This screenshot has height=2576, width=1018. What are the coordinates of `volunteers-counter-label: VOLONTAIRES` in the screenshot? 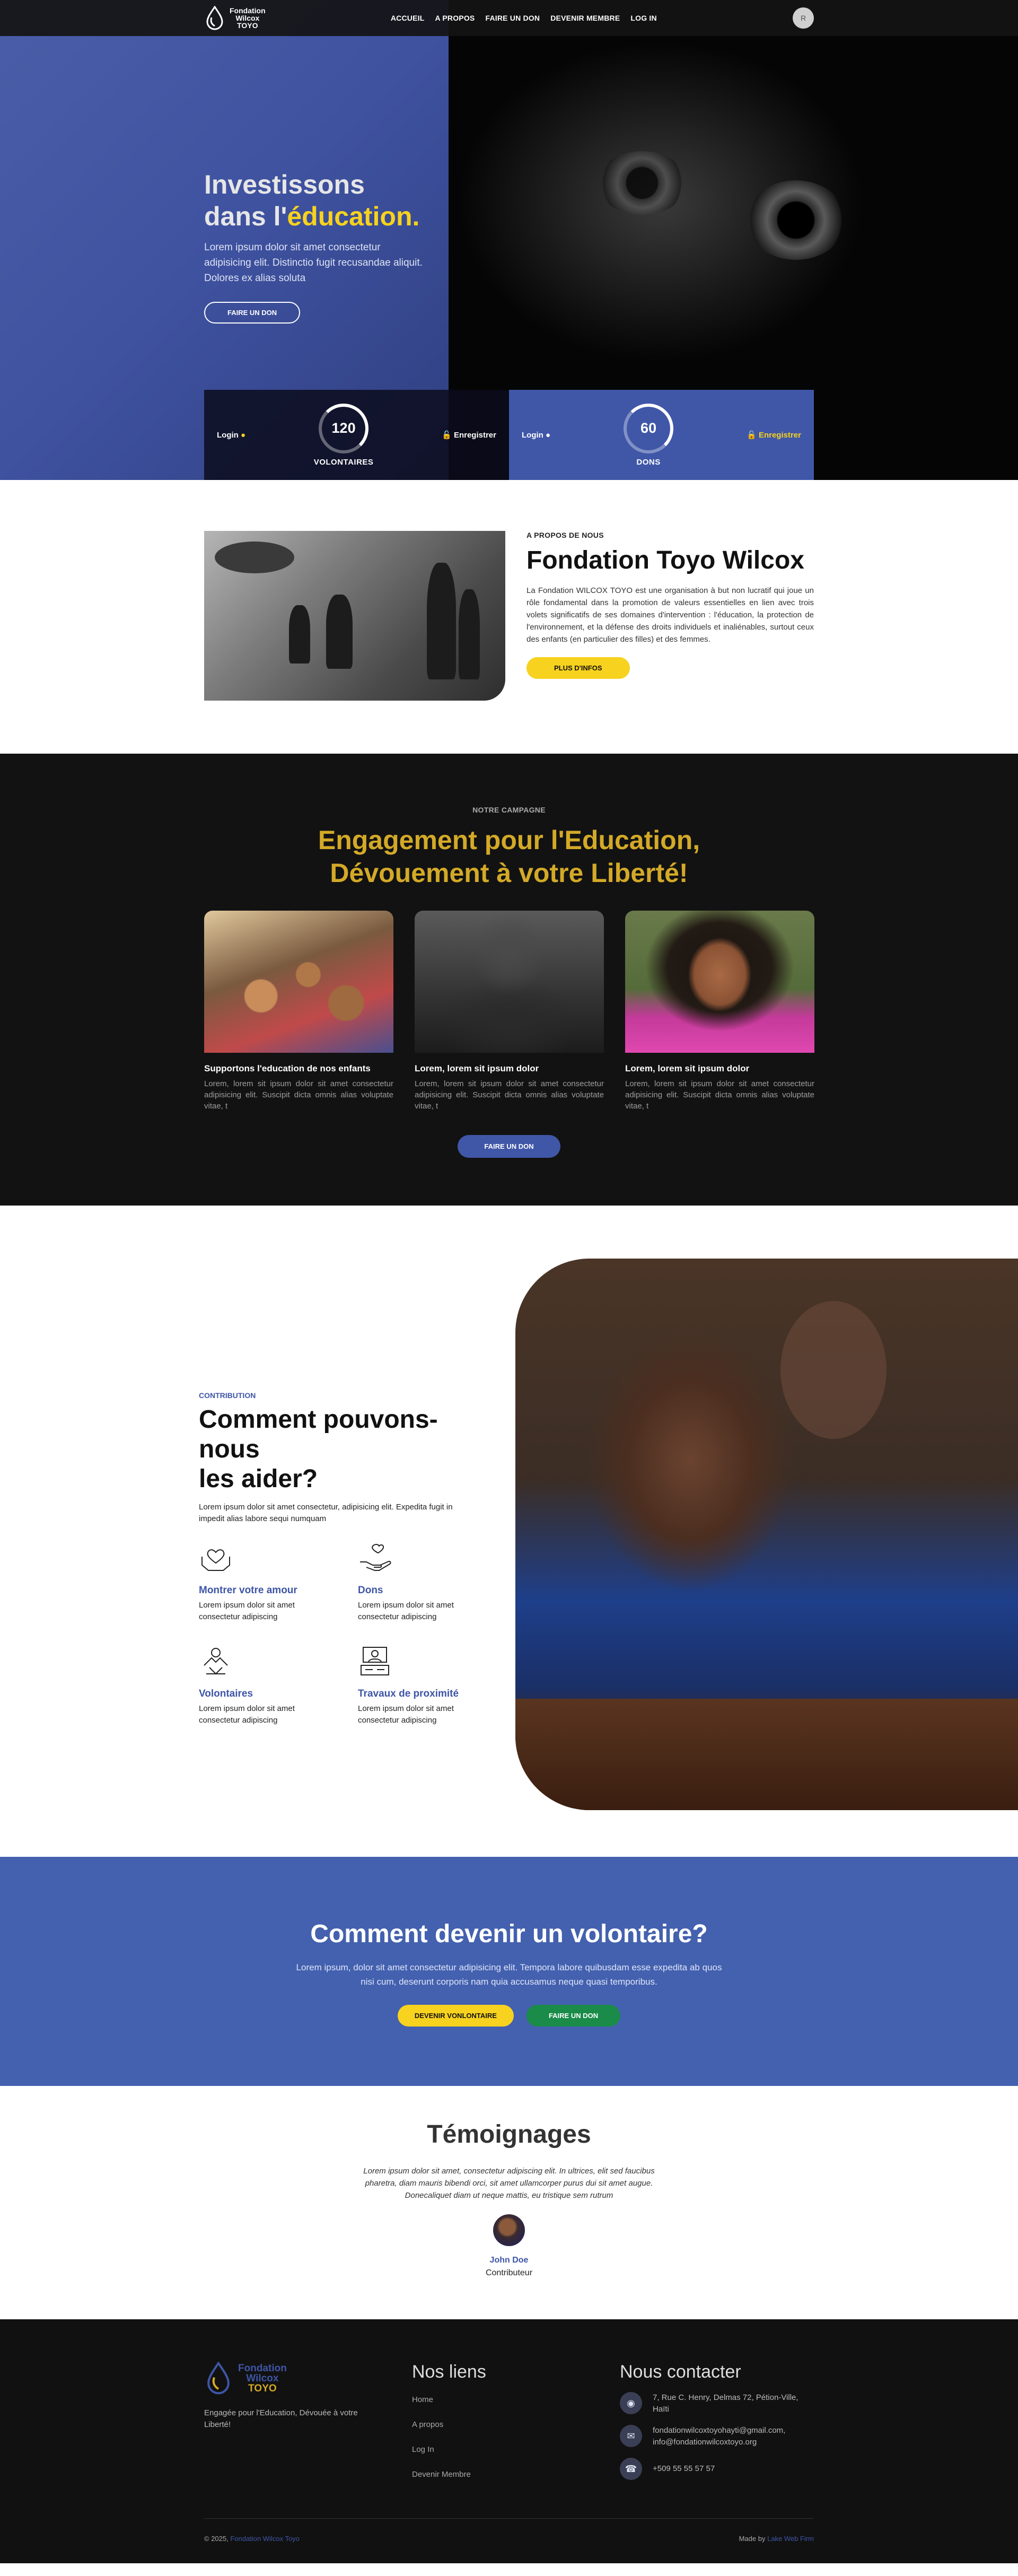 It's located at (343, 462).